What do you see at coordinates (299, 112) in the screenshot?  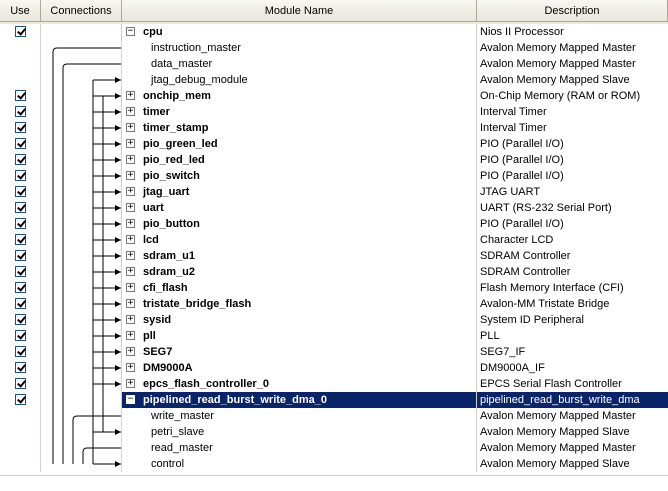 I see `module-name-cell: + timer` at bounding box center [299, 112].